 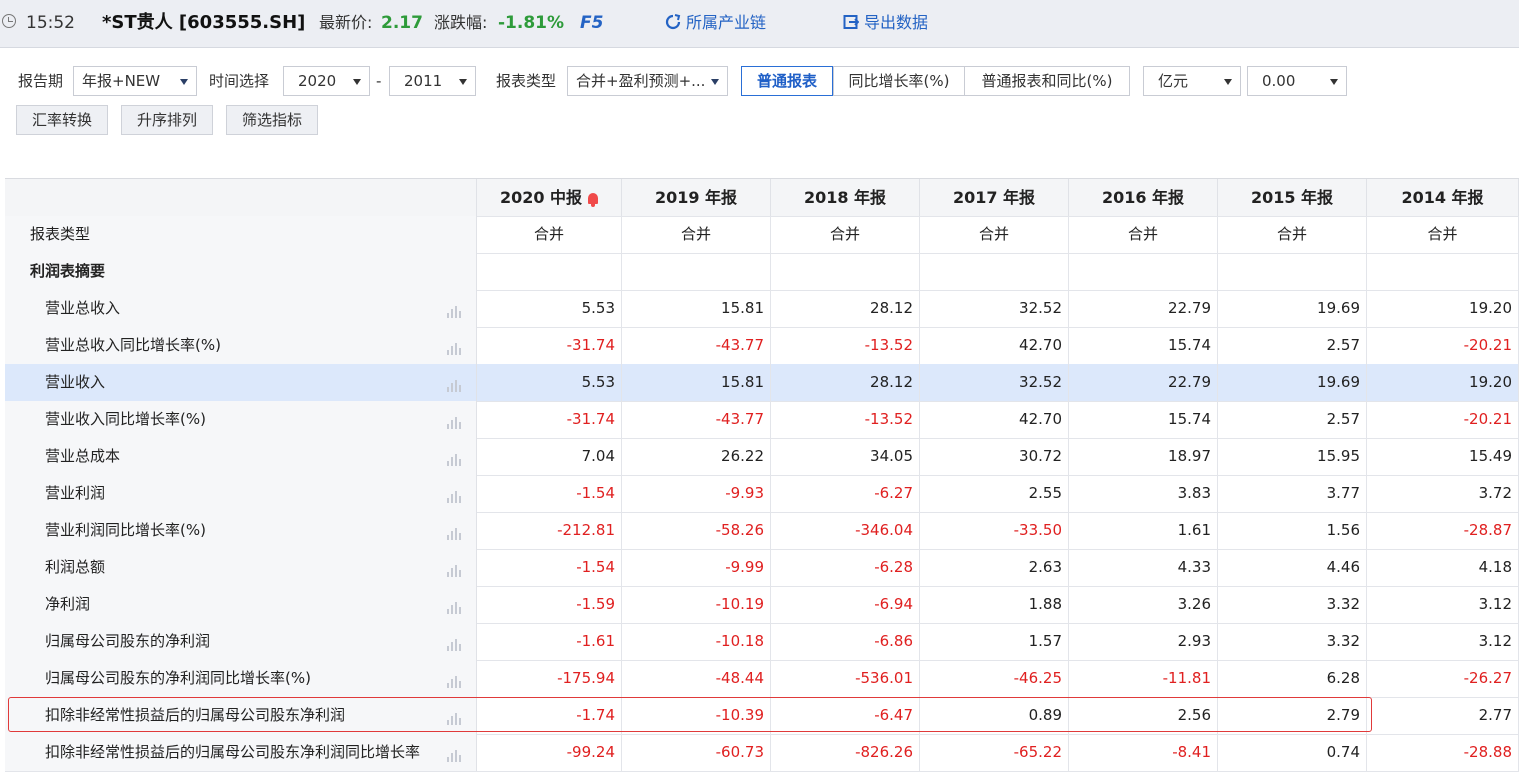 I want to click on table-cell: -10.19, so click(x=696, y=604).